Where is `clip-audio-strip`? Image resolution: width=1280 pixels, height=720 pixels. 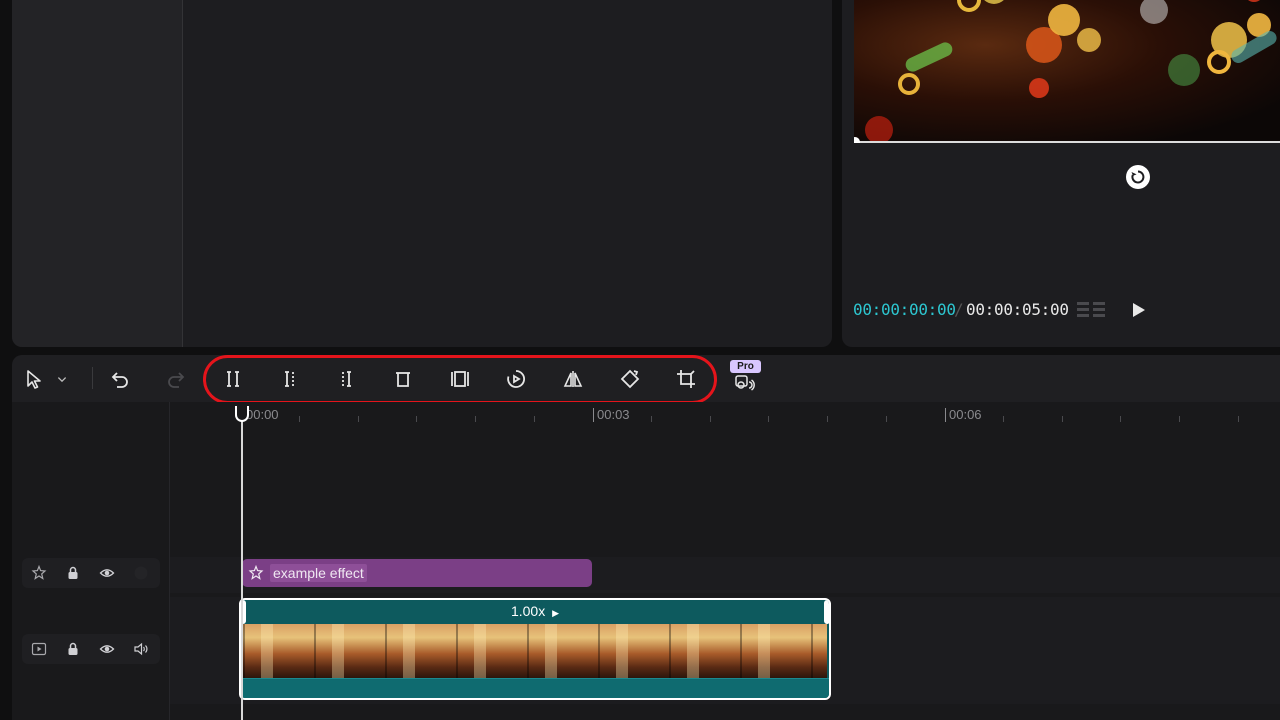
clip-audio-strip is located at coordinates (535, 688).